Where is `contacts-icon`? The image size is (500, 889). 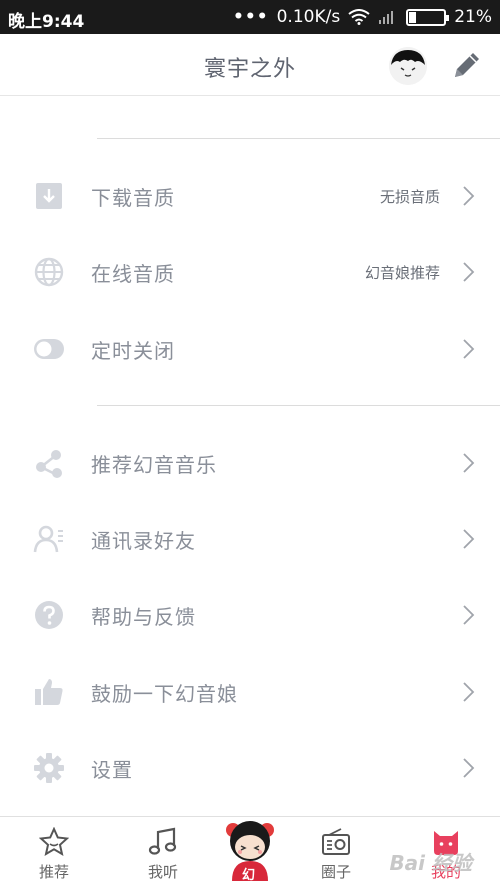
contacts-icon is located at coordinates (48, 539).